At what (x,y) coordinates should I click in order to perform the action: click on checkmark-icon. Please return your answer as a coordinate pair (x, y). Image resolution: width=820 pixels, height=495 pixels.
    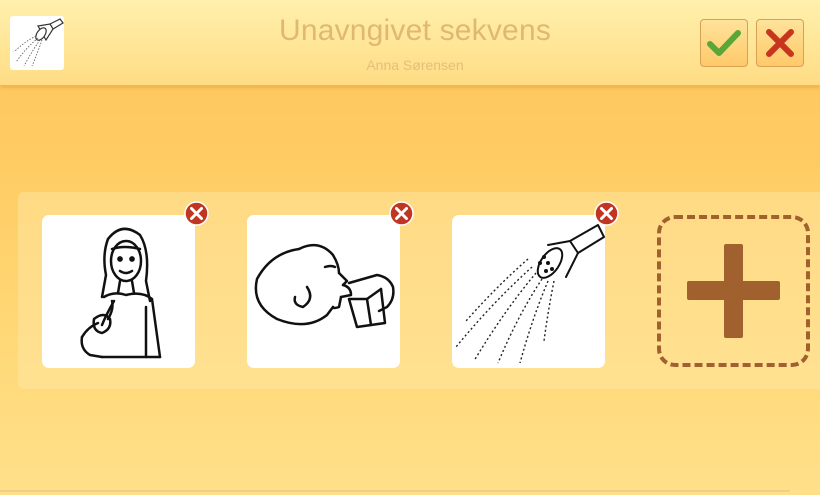
    Looking at the image, I should click on (724, 43).